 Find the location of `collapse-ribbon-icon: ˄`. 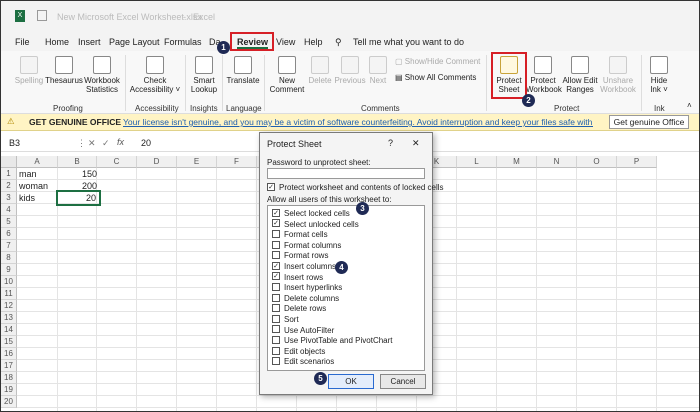

collapse-ribbon-icon: ˄ is located at coordinates (689, 105).